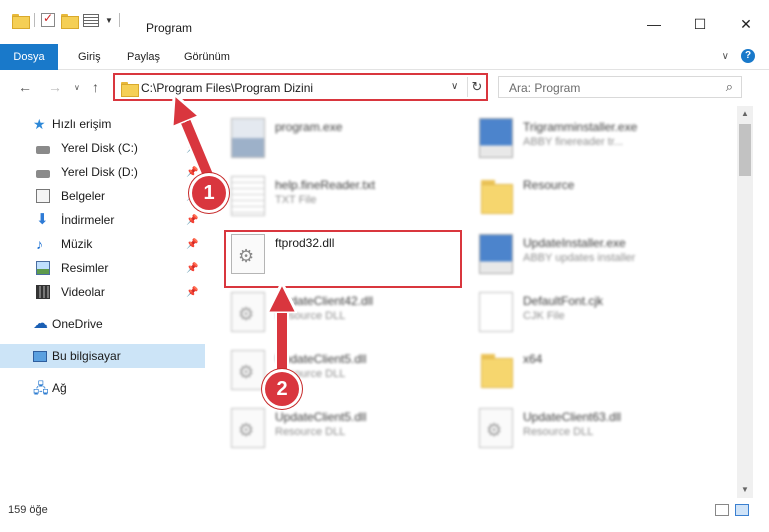  I want to click on file-name: UpdateClient42.dll, so click(324, 301).